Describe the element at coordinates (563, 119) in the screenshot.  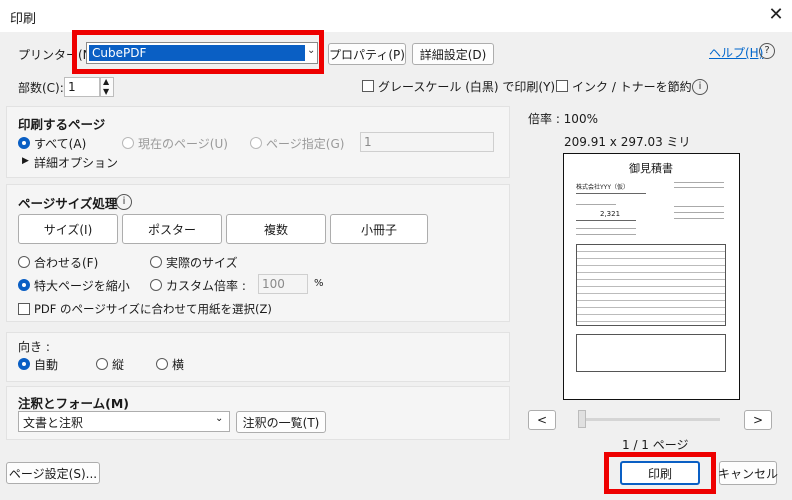
I see `zoom-label: 倍率 : 100%` at that location.